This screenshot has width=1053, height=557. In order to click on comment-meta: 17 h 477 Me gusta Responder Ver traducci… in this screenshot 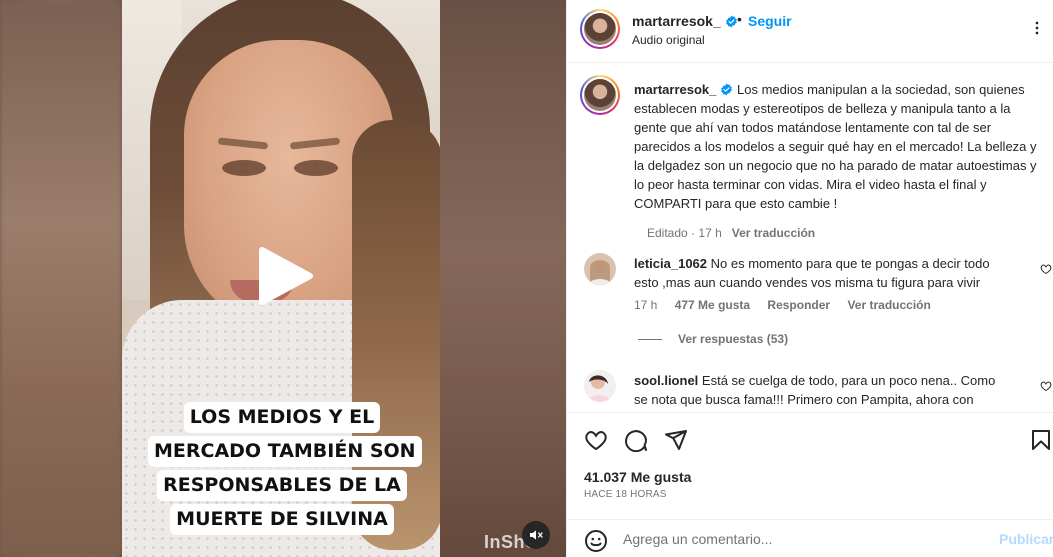, I will do `click(789, 305)`.